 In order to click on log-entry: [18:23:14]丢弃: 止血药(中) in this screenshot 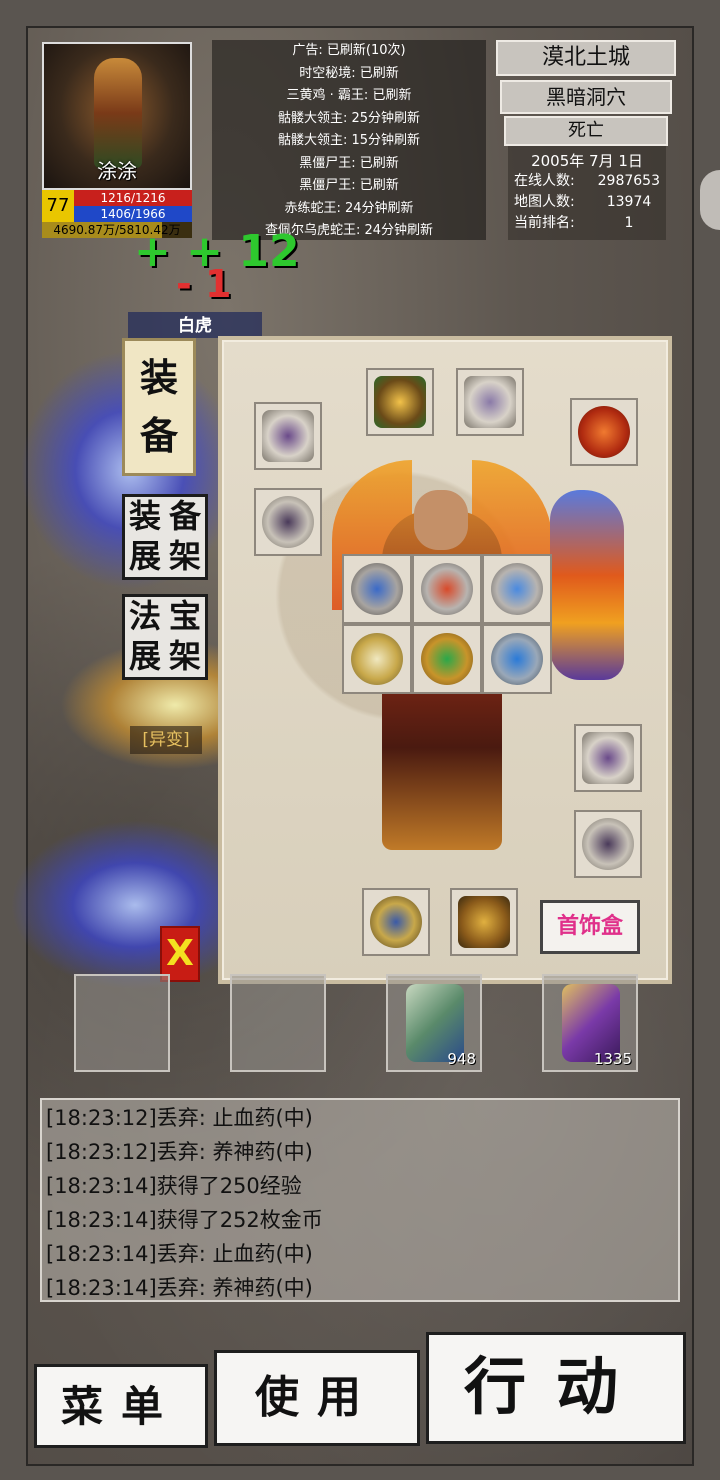, I will do `click(179, 1254)`.